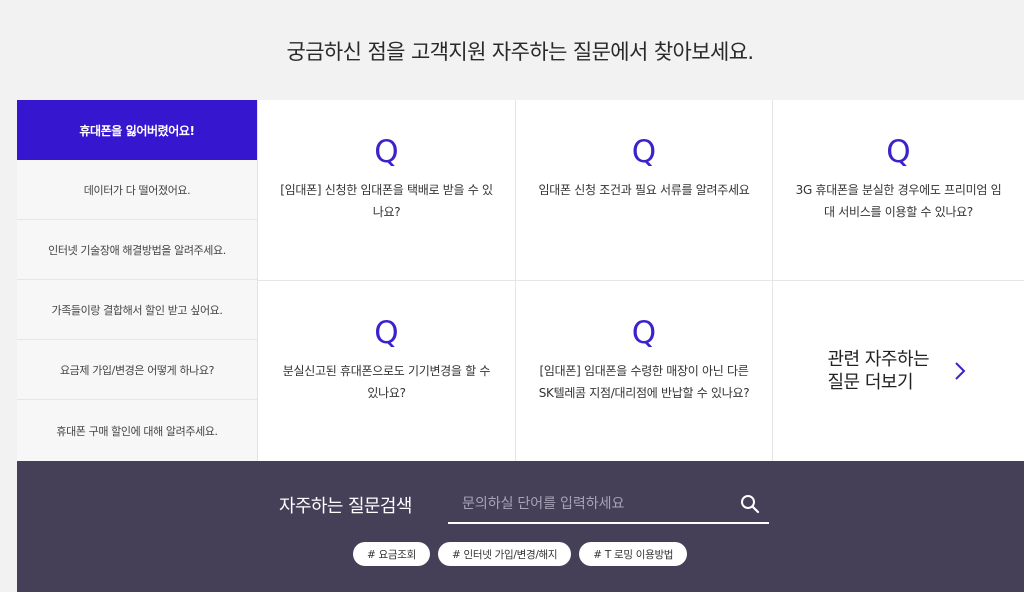 The image size is (1024, 592). What do you see at coordinates (633, 554) in the screenshot?
I see `tag-roaming-guide: # T 로밍 이용방법` at bounding box center [633, 554].